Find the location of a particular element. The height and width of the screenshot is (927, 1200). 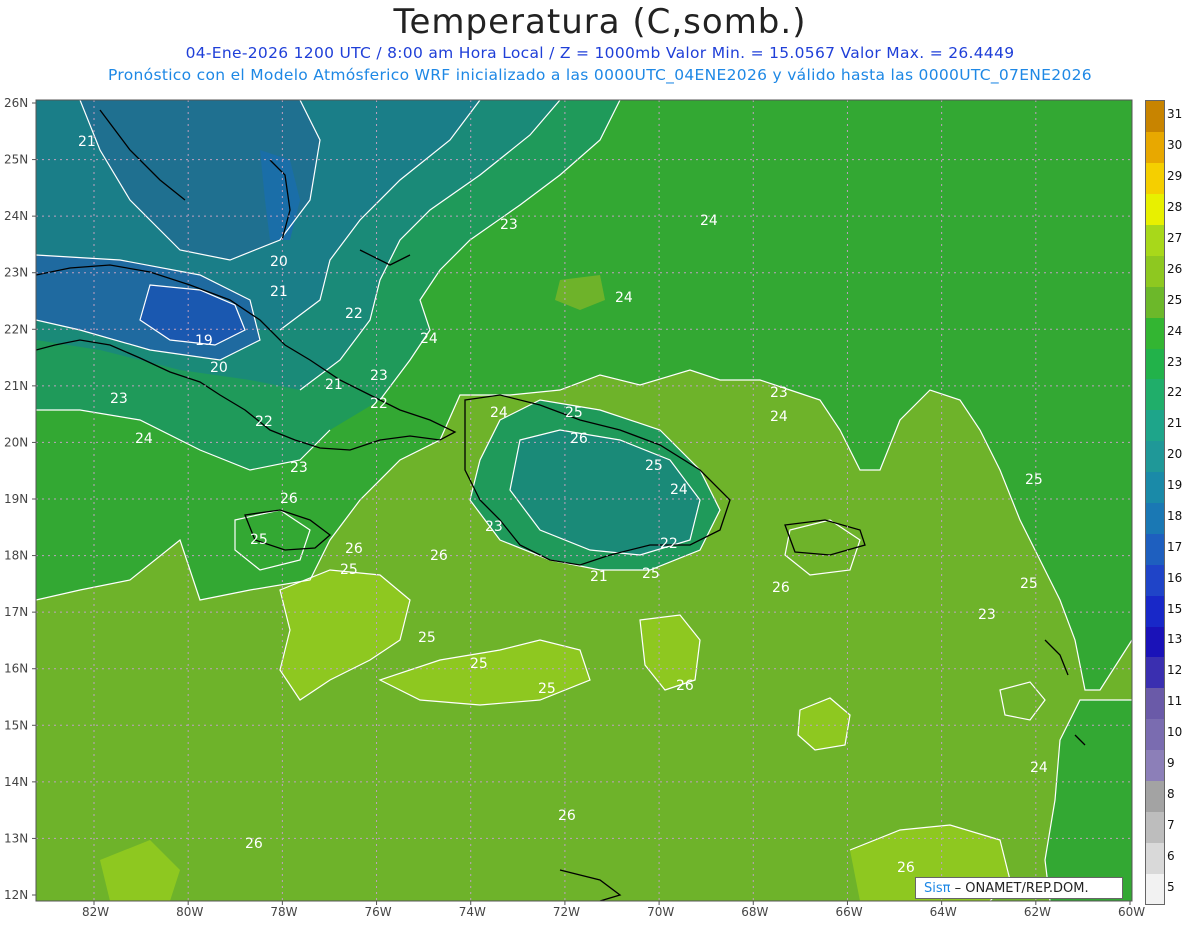

lat-label: 23N is located at coordinates (16, 273).